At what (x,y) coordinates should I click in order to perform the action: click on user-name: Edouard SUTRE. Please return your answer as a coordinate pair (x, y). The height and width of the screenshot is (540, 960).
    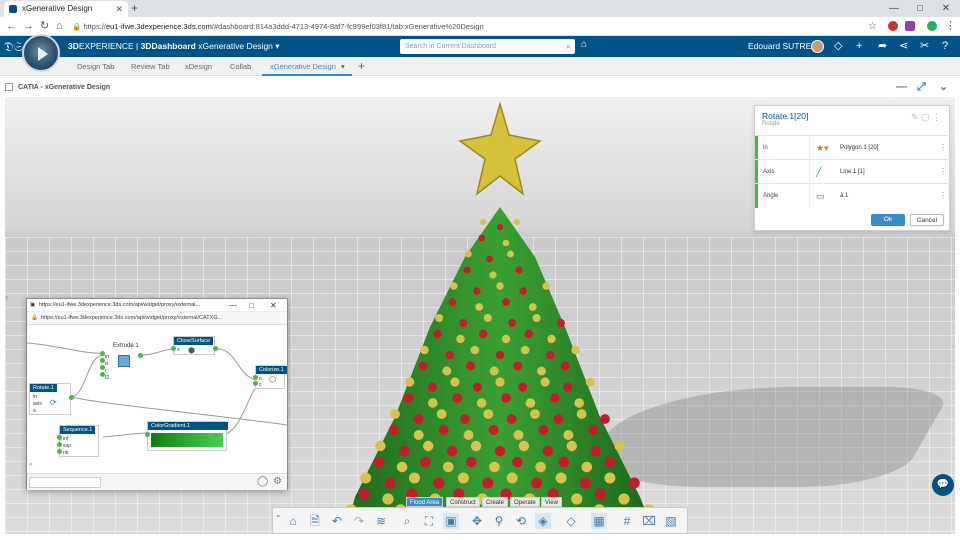
    Looking at the image, I should click on (779, 46).